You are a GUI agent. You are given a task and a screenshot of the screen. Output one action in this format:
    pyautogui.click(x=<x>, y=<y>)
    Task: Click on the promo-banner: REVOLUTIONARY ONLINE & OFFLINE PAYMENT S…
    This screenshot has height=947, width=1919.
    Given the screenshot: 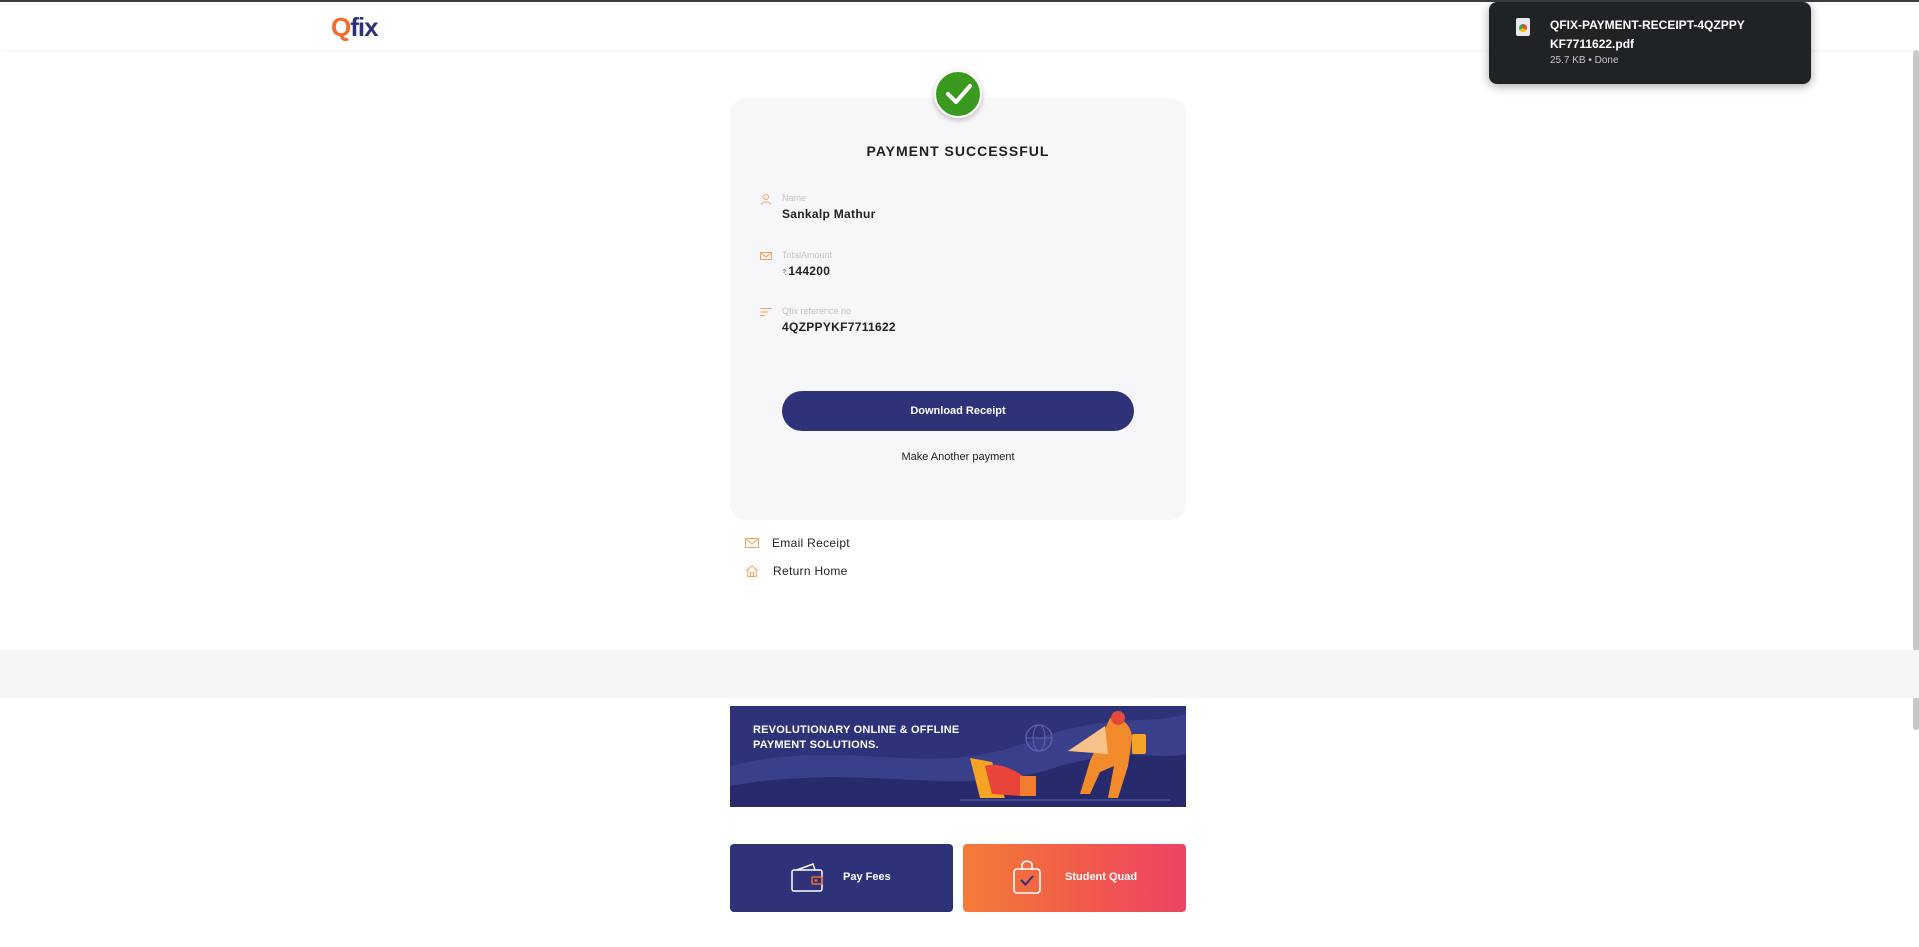 What is the action you would take?
    pyautogui.click(x=958, y=756)
    